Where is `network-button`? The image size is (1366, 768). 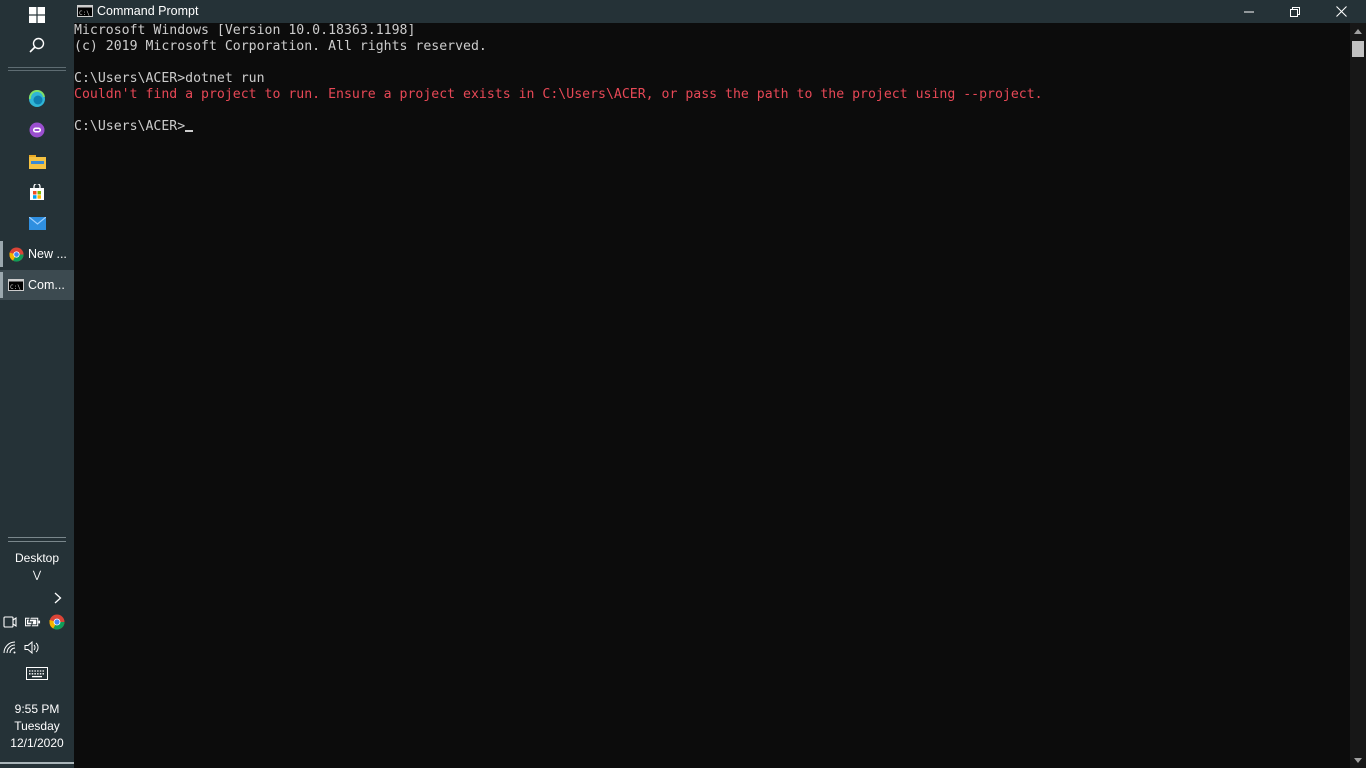 network-button is located at coordinates (10, 647).